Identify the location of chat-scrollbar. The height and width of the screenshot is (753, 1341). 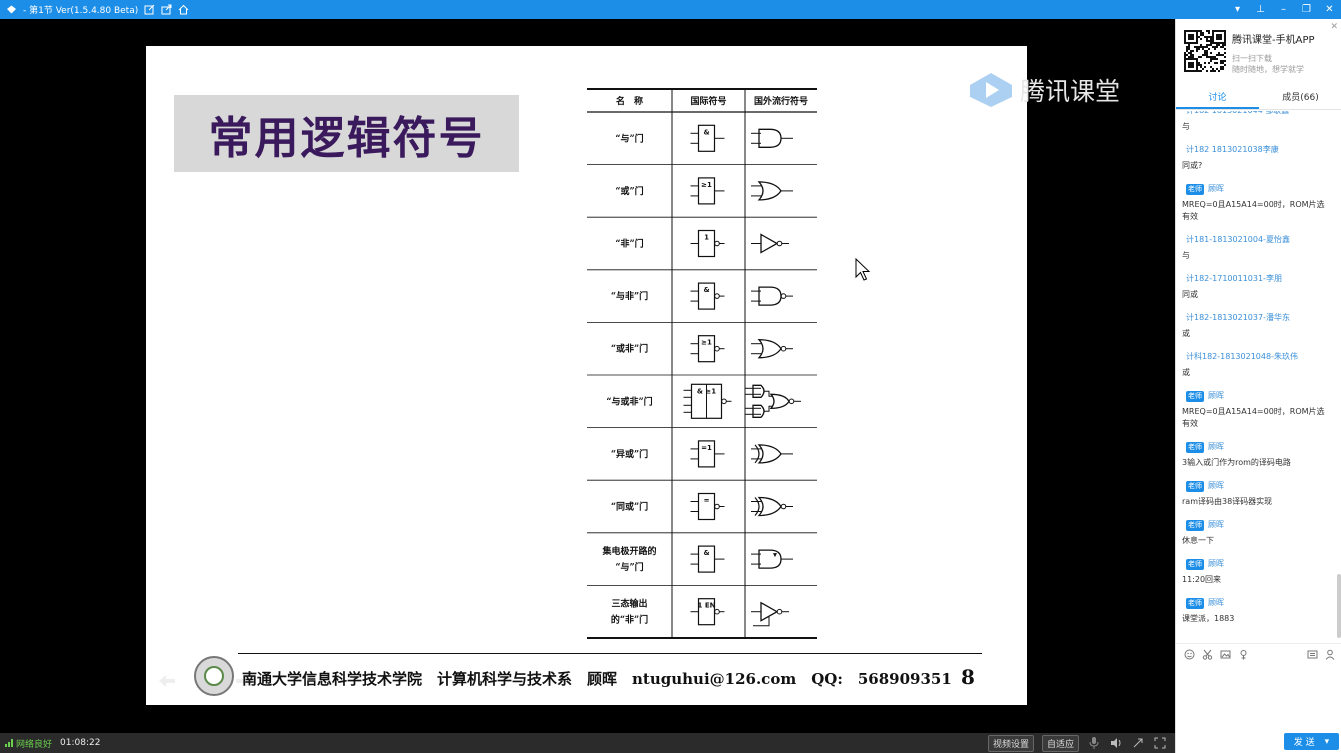
(1339, 606).